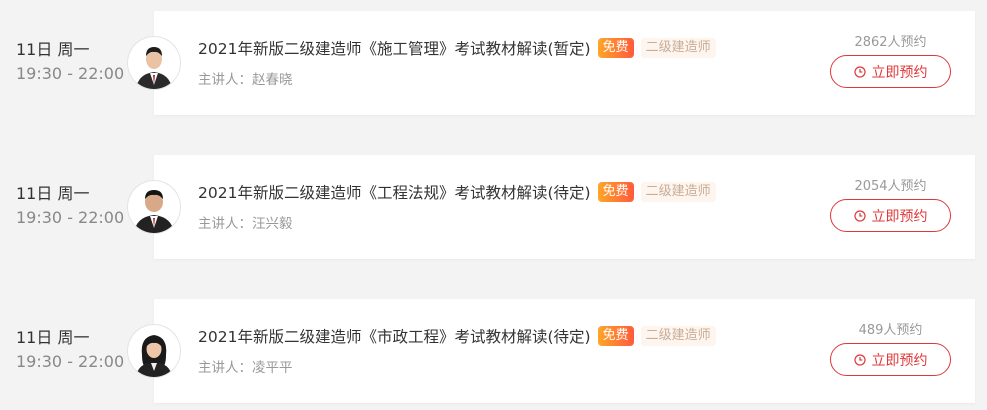  I want to click on title-line: 2021年新版二级建造师《施工管理》考试教材解读(暂定) 免费 二级建造师, so click(457, 48).